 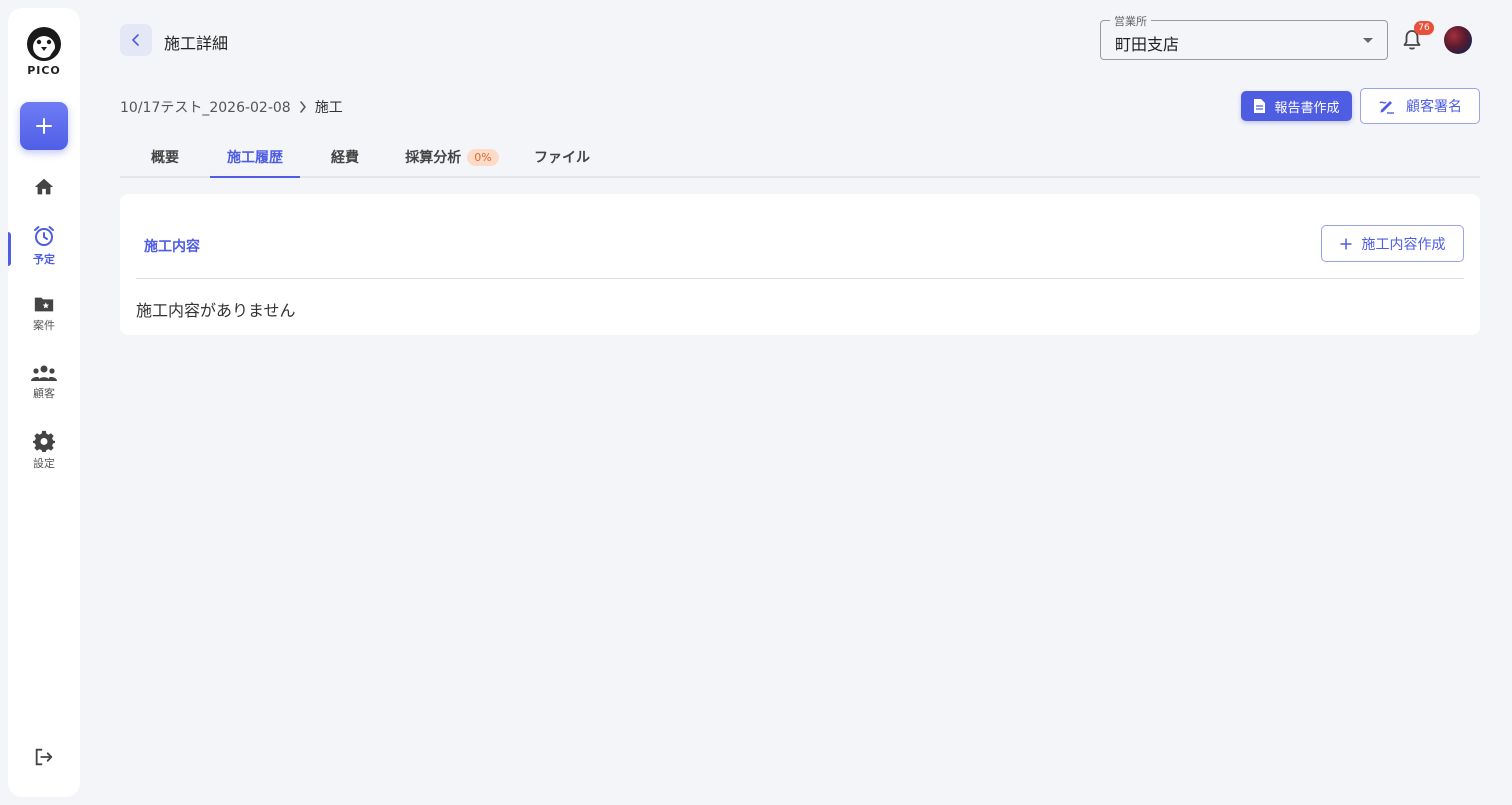 I want to click on customer-signature-label: 顧客署名, so click(x=1434, y=107).